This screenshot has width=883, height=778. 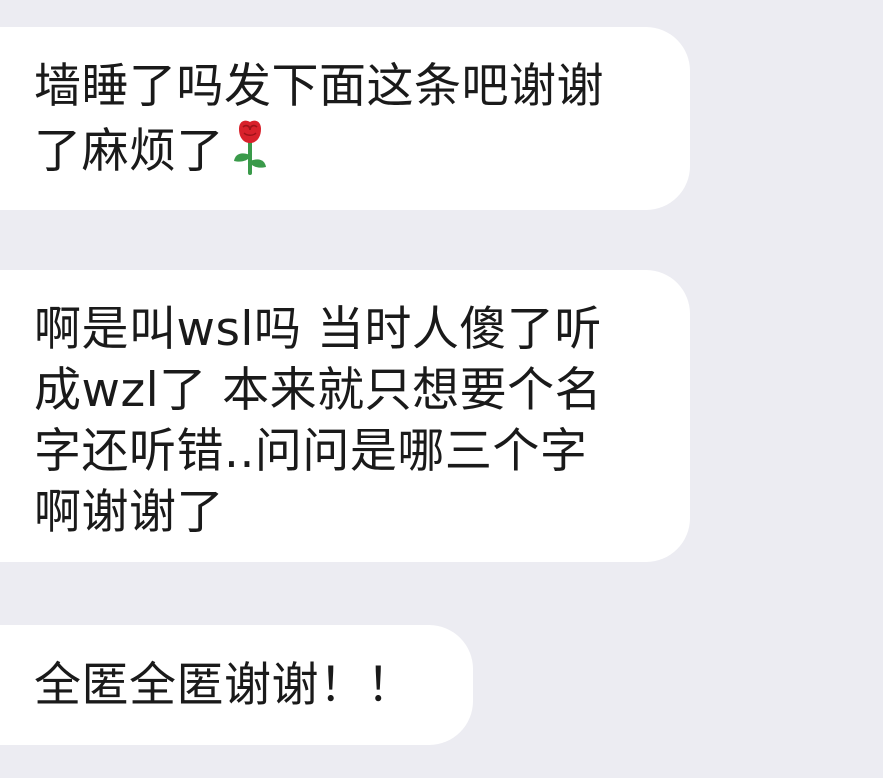 I want to click on rose-icon, so click(x=250, y=146).